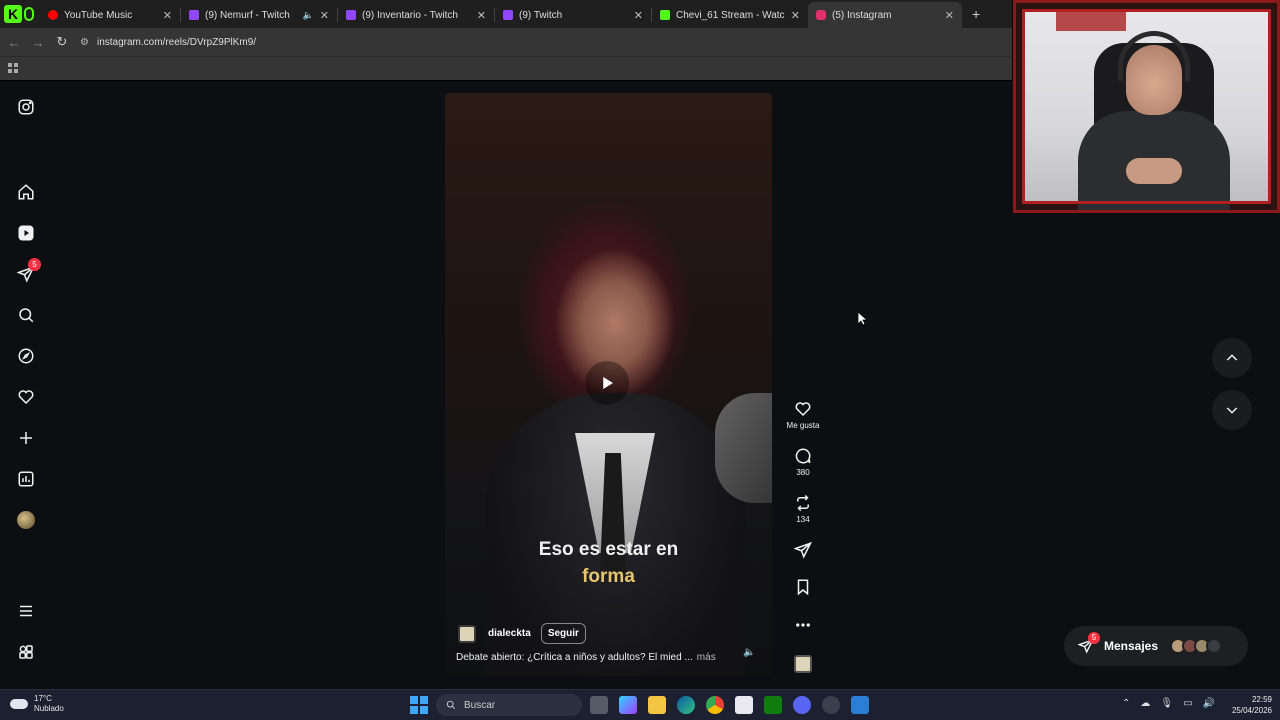 The image size is (1280, 720). What do you see at coordinates (13, 14) in the screenshot?
I see `kick-extension-icon: K` at bounding box center [13, 14].